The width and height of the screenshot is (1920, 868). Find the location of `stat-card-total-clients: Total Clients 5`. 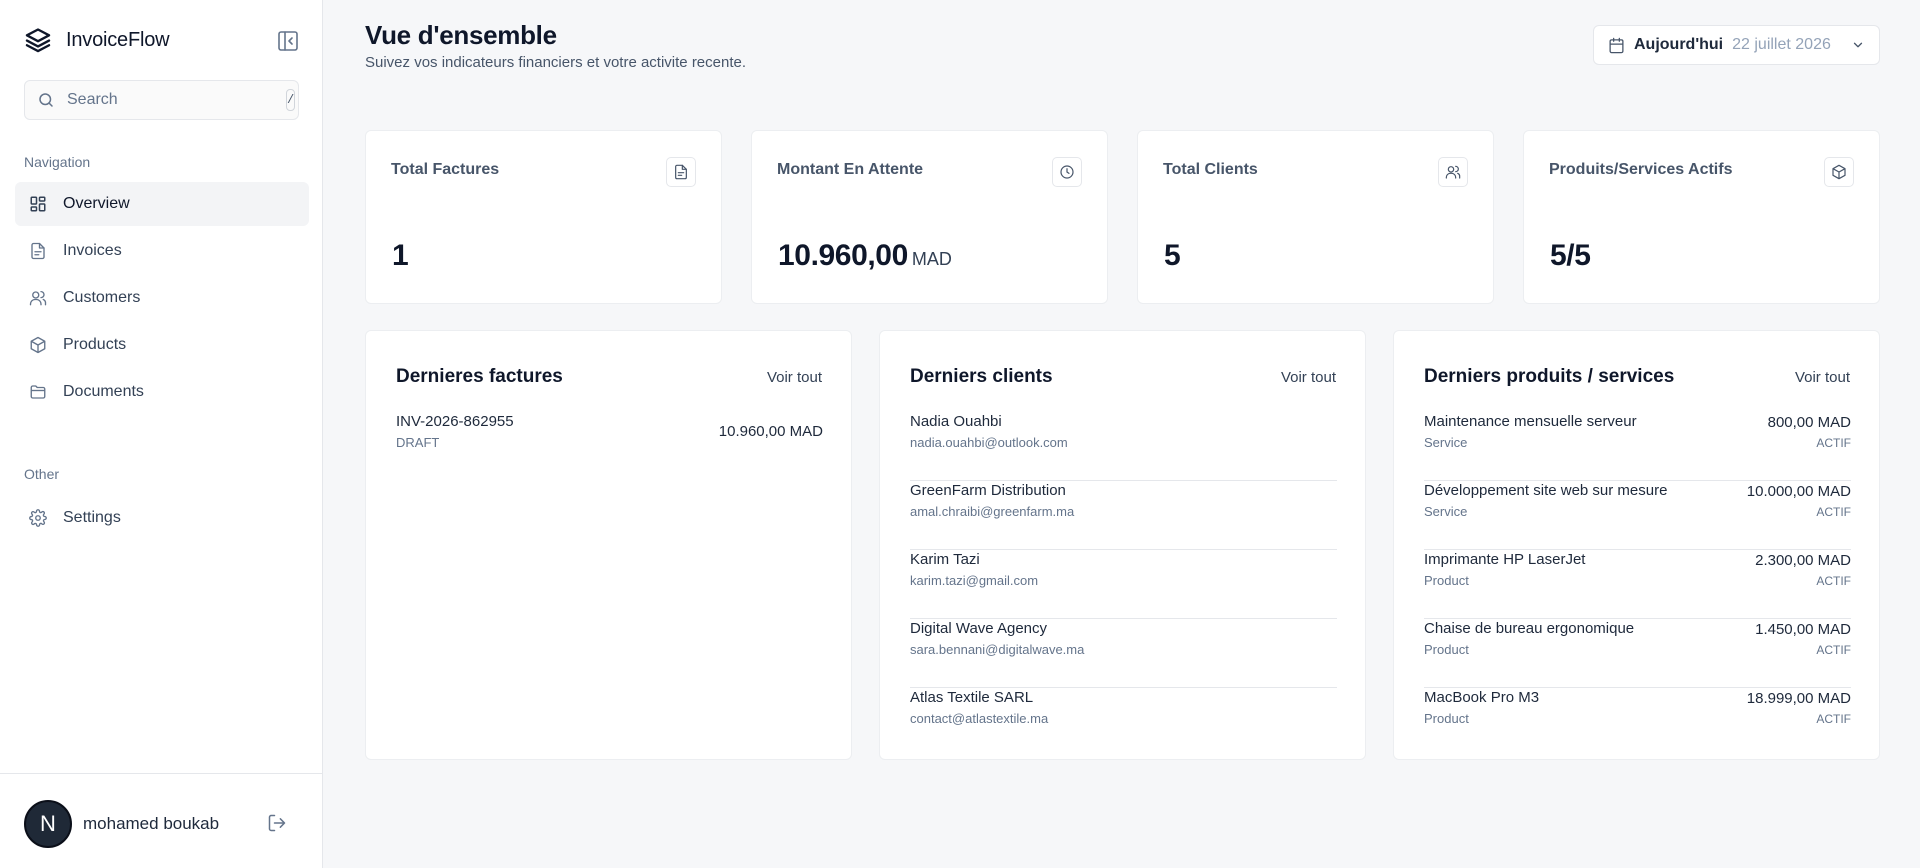

stat-card-total-clients: Total Clients 5 is located at coordinates (1315, 217).